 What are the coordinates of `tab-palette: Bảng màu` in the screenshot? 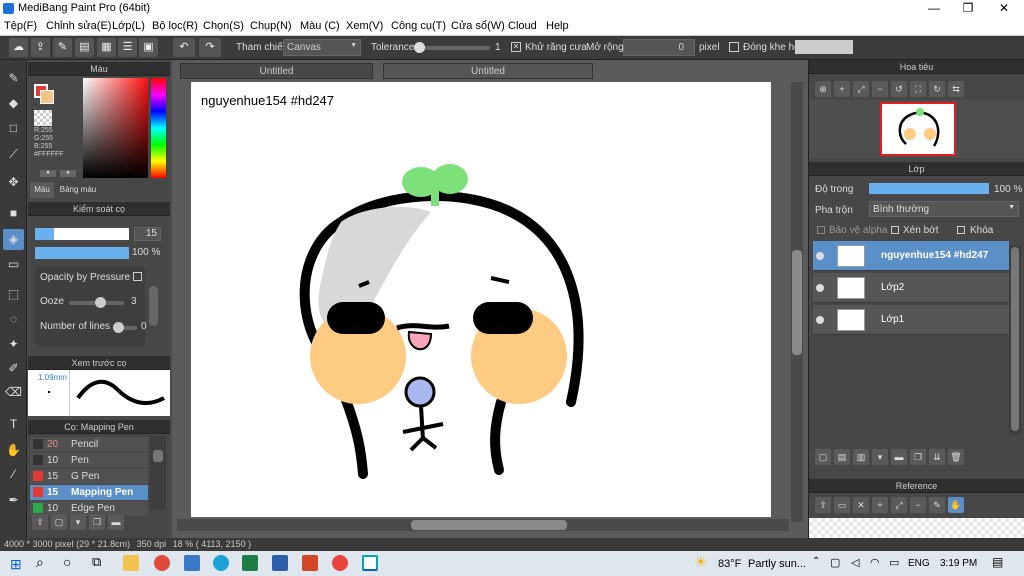 It's located at (78, 190).